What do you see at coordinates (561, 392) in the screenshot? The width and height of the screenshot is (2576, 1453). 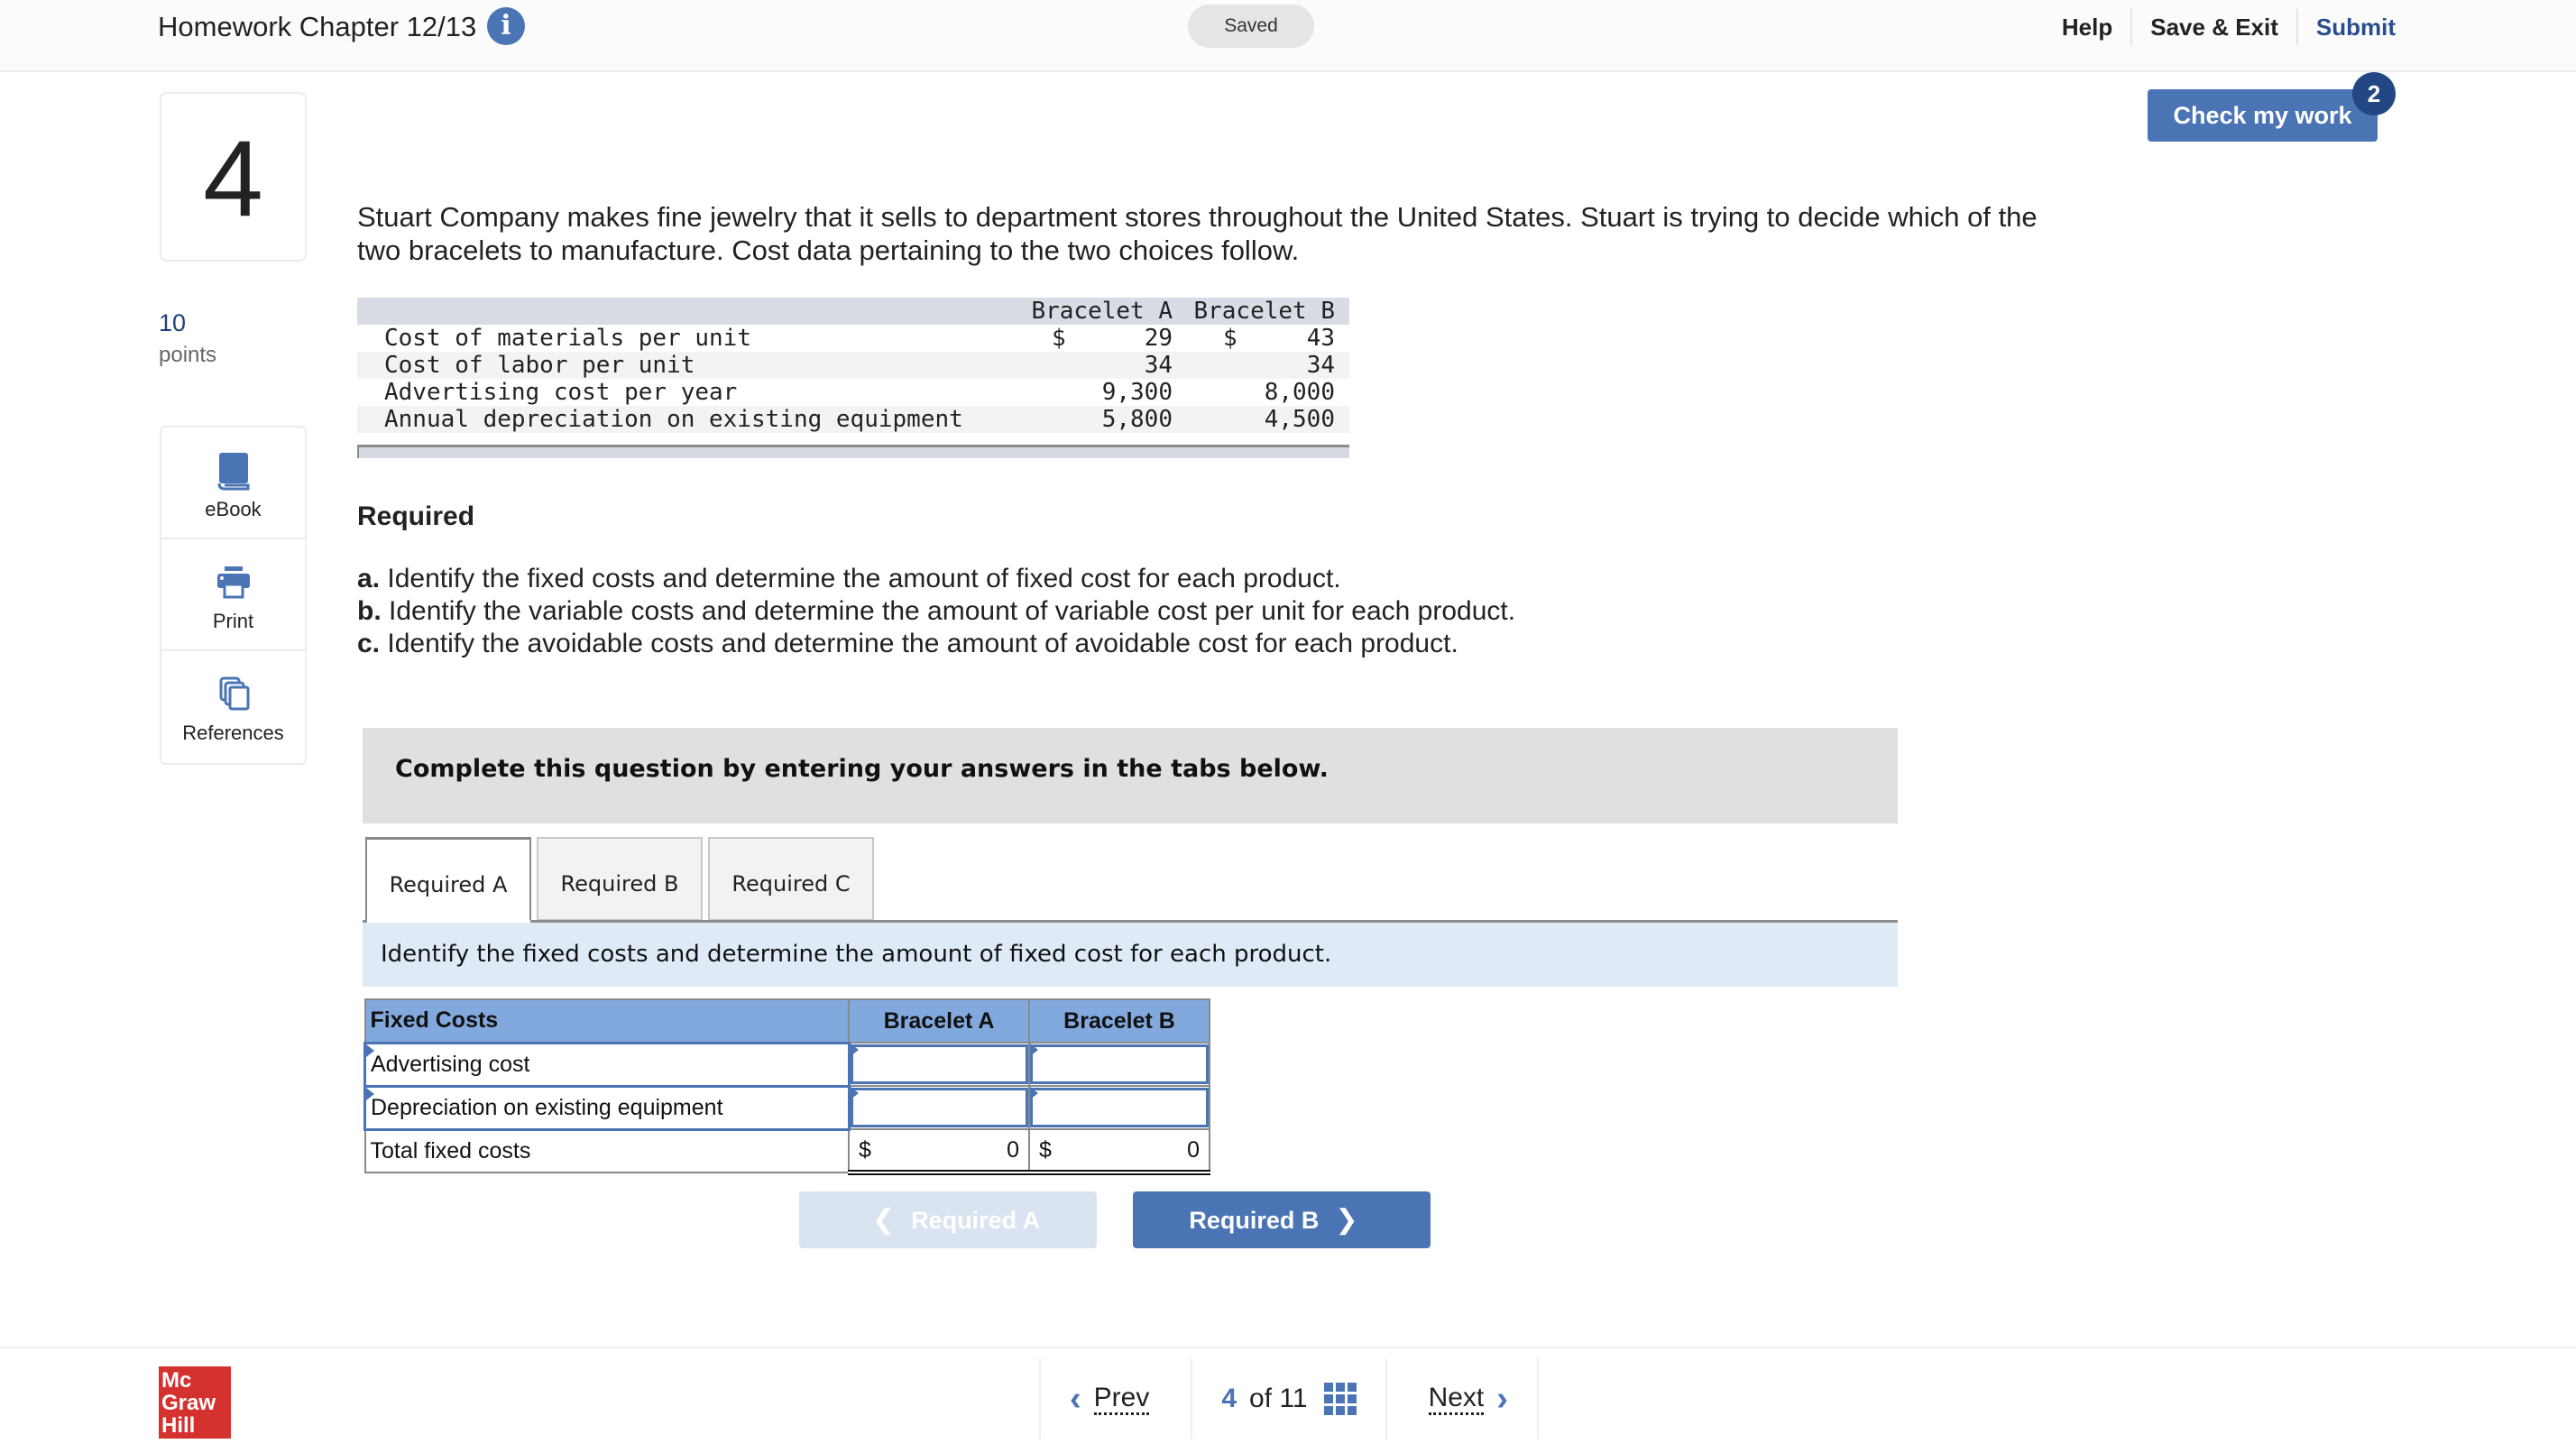 I see `cost-row-label: Advertising cost per year` at bounding box center [561, 392].